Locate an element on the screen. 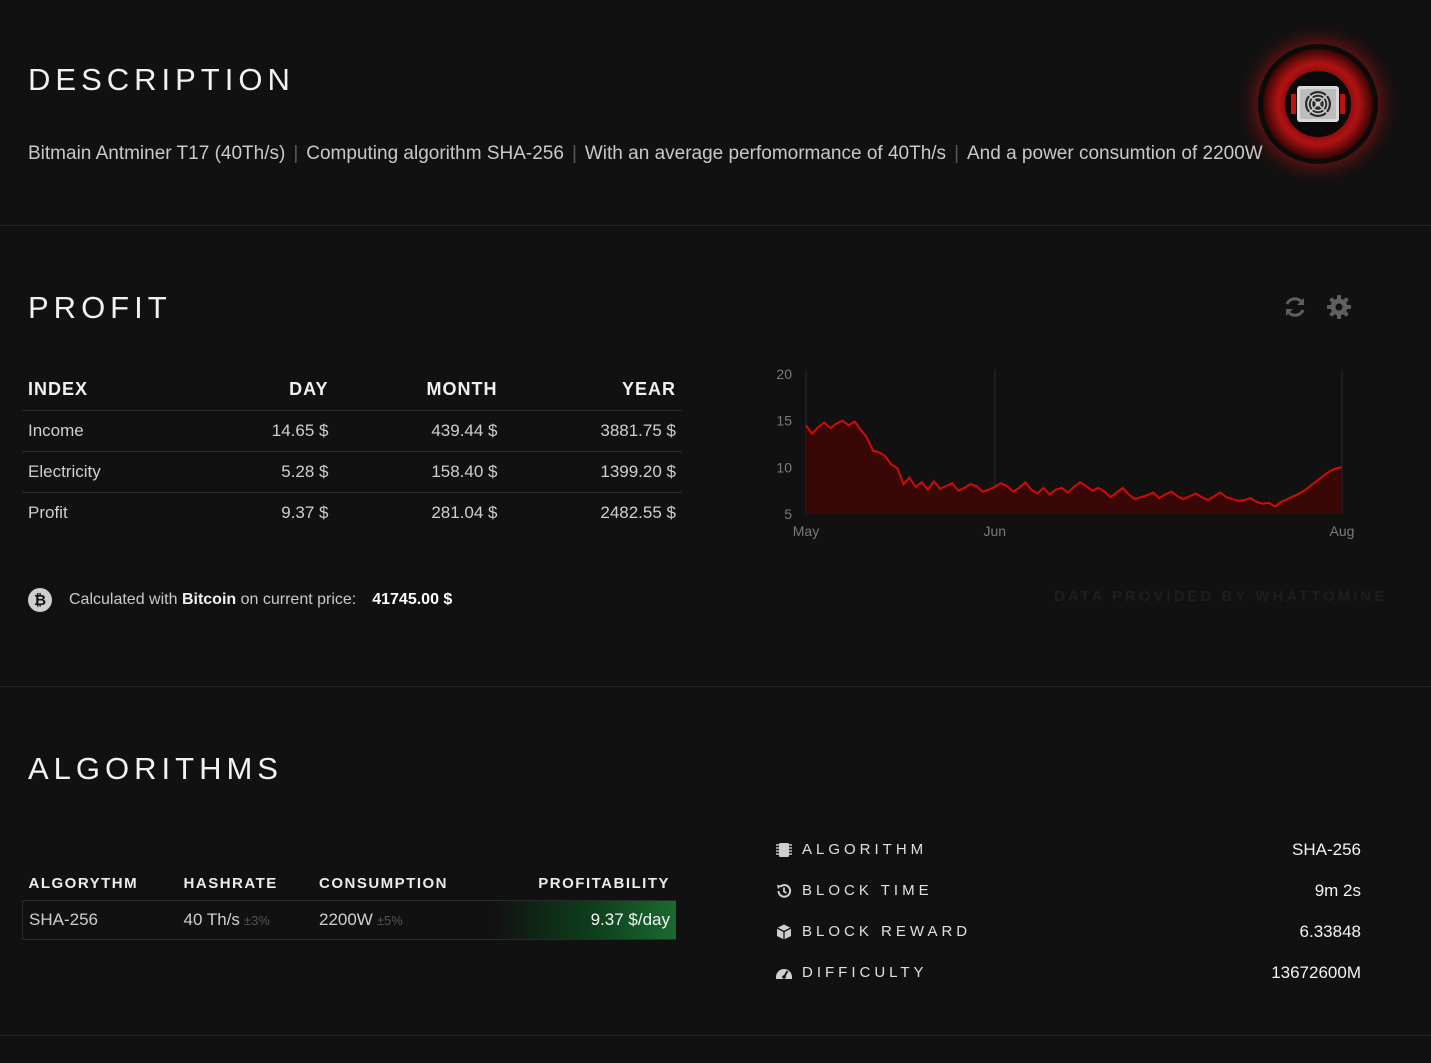  asic-miner-icon is located at coordinates (1318, 104).